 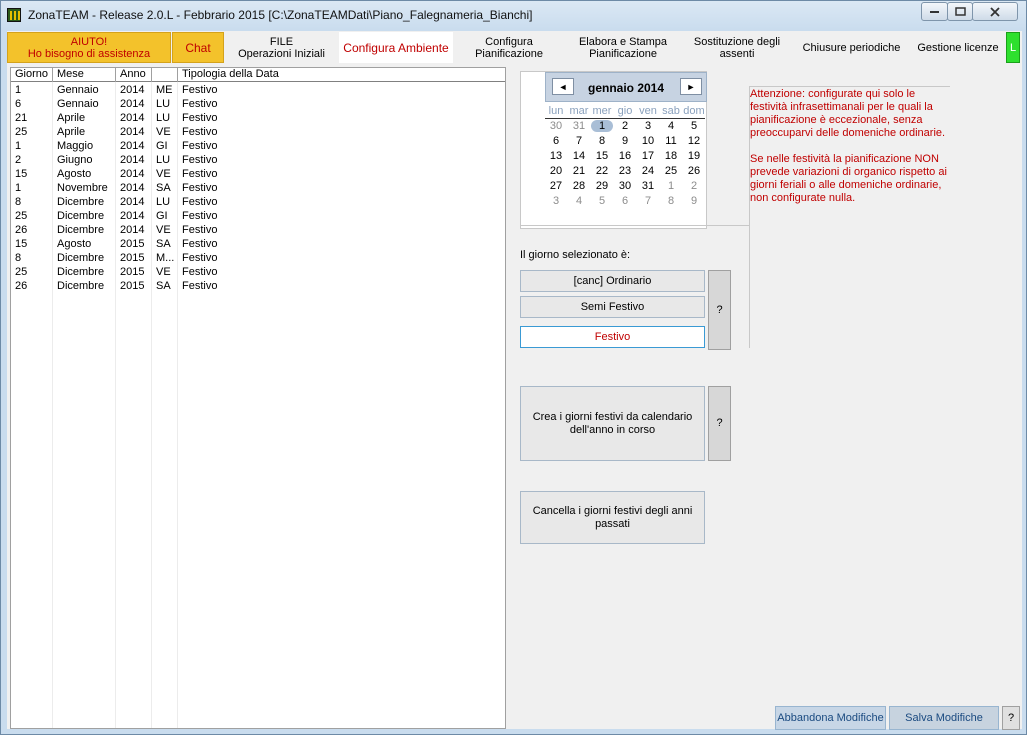 I want to click on calendar-day: 22, so click(x=602, y=171).